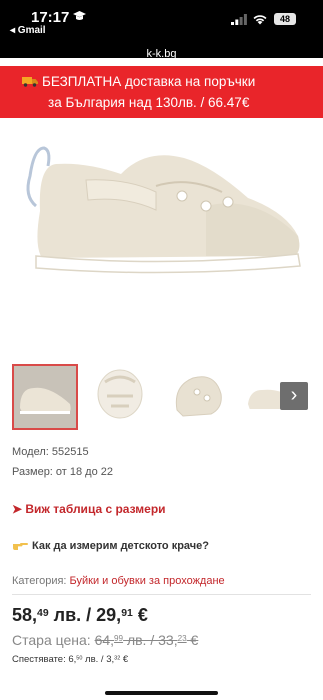  What do you see at coordinates (79, 15) in the screenshot?
I see `graduation-cap-icon` at bounding box center [79, 15].